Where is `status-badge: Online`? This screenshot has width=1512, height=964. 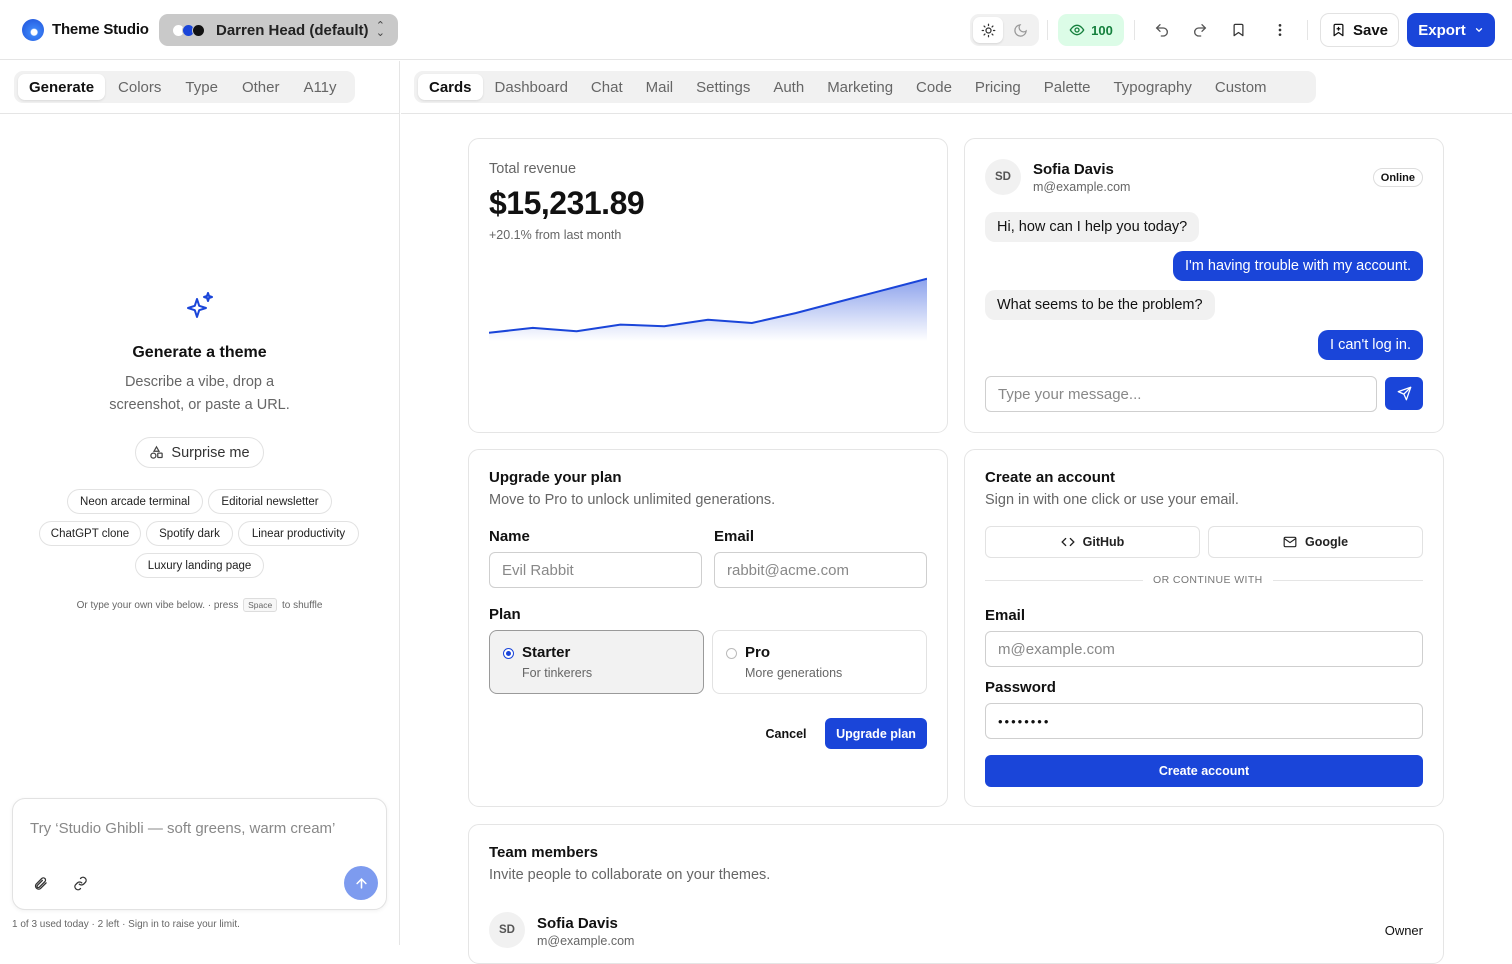
status-badge: Online is located at coordinates (1397, 177).